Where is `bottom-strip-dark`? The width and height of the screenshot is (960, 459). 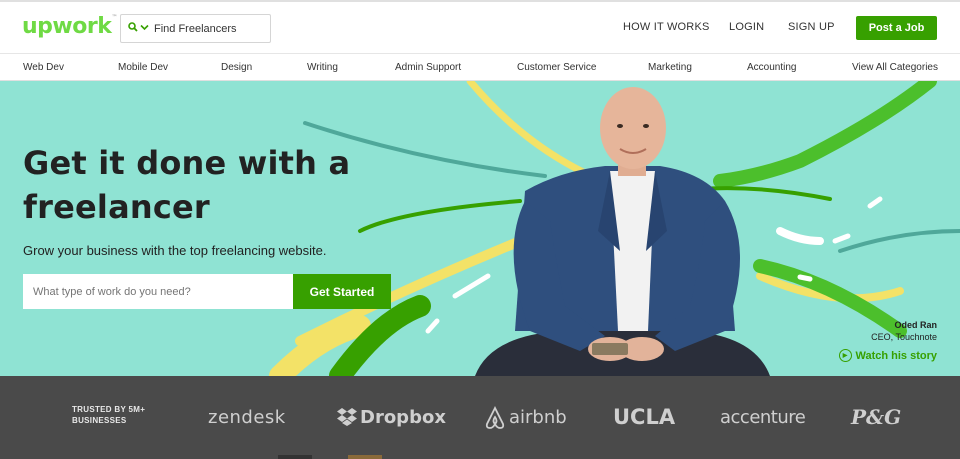
bottom-strip-dark is located at coordinates (295, 457).